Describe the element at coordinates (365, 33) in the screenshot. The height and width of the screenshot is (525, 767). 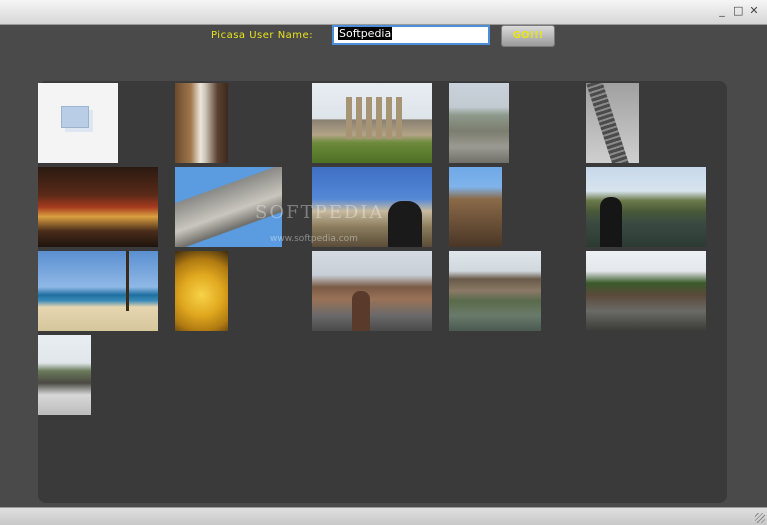
I see `username-value: Softpedia` at that location.